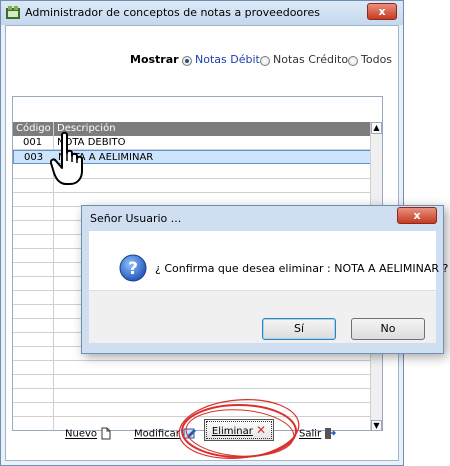  What do you see at coordinates (299, 329) in the screenshot?
I see `yes-button: Sí` at bounding box center [299, 329].